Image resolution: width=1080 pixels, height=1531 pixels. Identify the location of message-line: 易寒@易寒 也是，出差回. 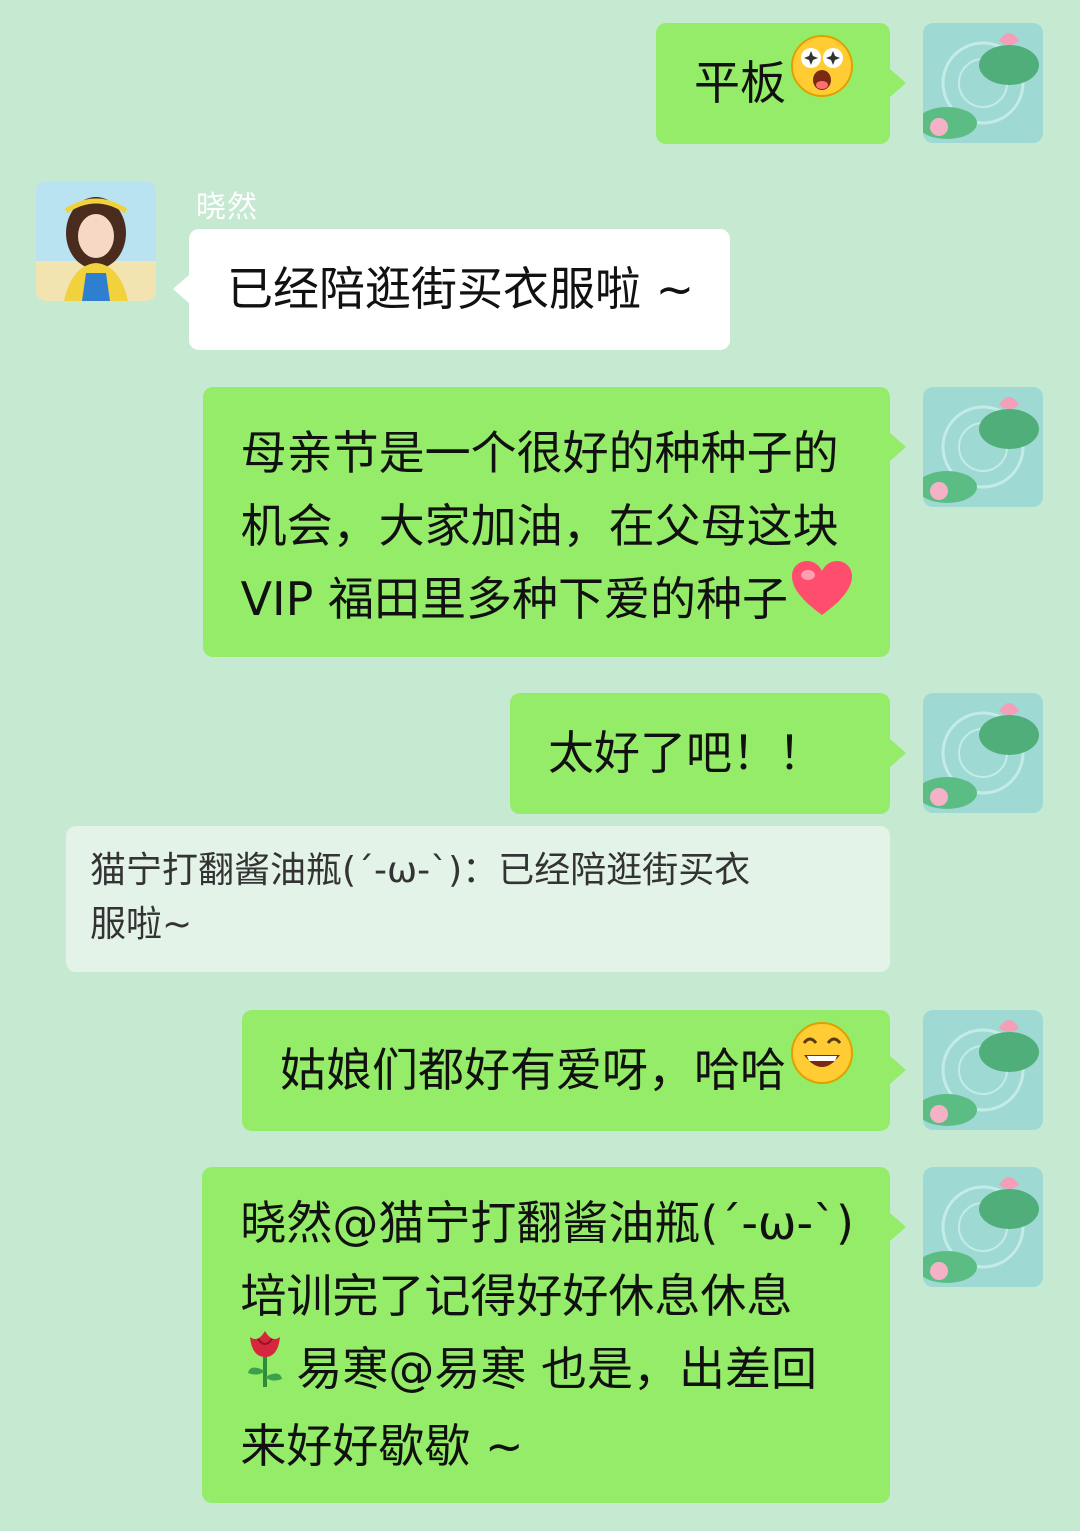
(556, 1369).